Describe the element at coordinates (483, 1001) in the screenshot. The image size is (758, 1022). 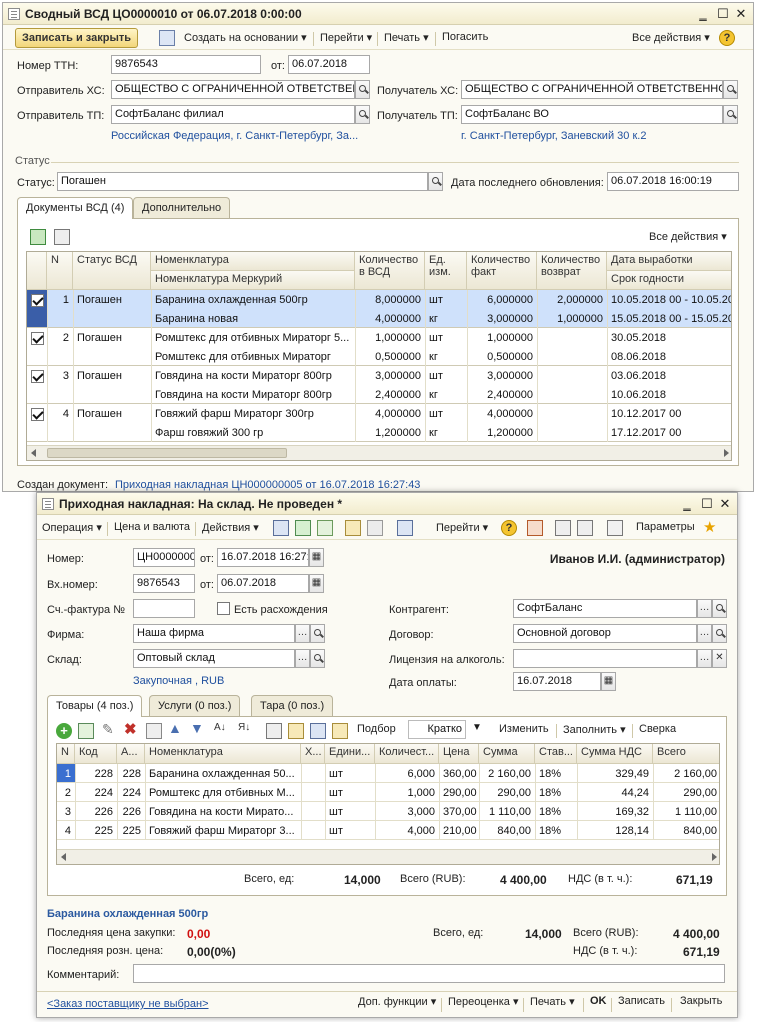
I see `reprice-menu: Переоценка ▾` at that location.